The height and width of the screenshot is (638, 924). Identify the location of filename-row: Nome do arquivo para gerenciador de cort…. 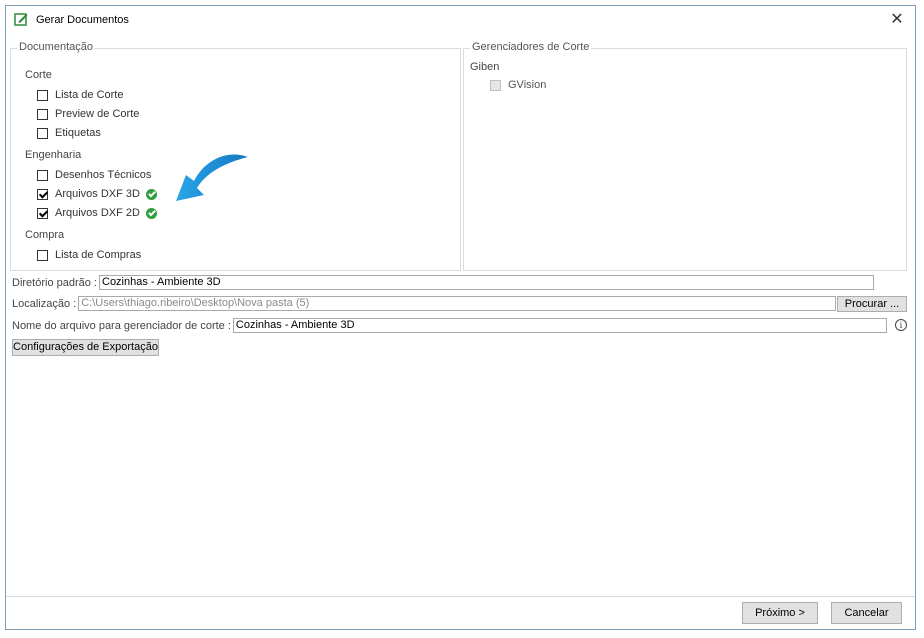
(449, 325).